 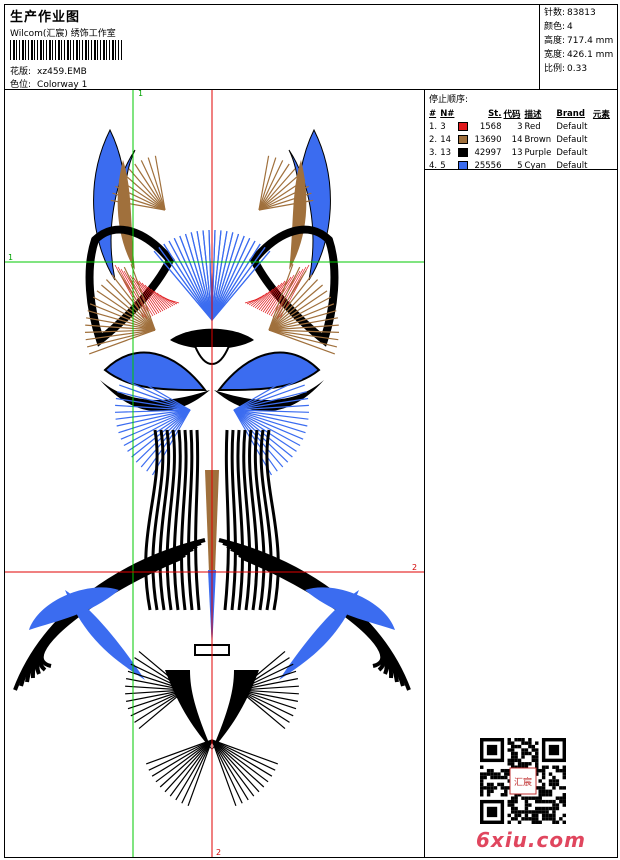 What do you see at coordinates (517, 140) in the screenshot?
I see `cell-code: 14` at bounding box center [517, 140].